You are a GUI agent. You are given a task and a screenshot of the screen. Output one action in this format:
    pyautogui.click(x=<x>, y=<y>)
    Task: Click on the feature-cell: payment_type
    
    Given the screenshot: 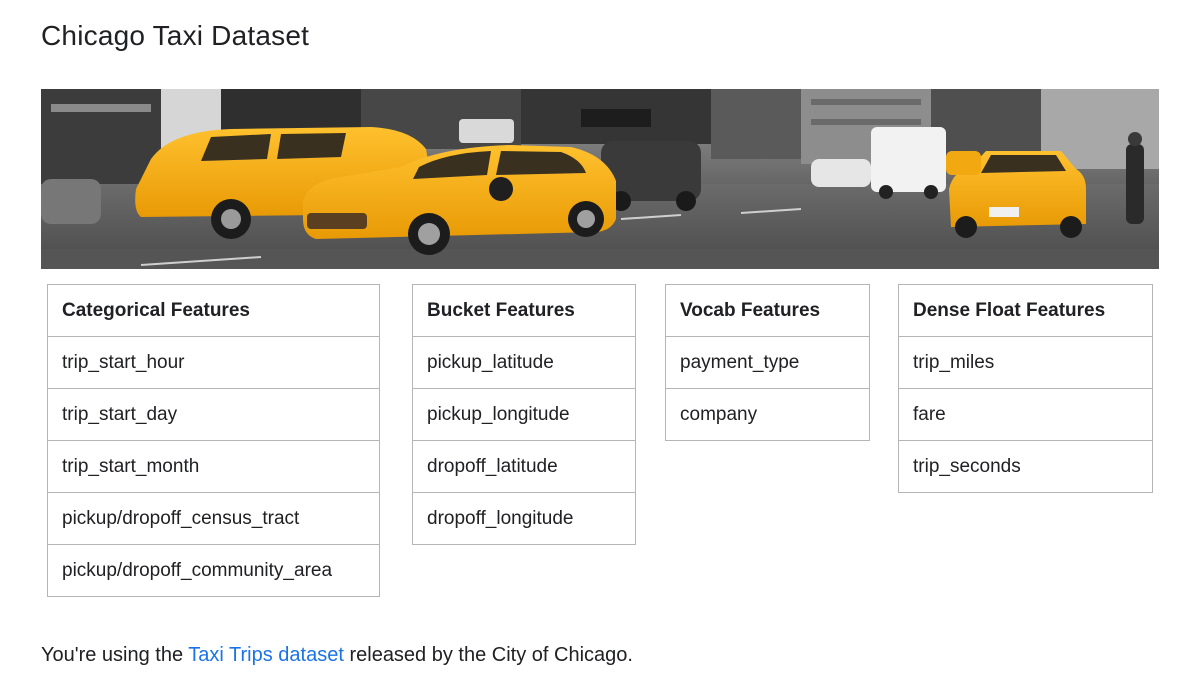 What is the action you would take?
    pyautogui.click(x=767, y=362)
    